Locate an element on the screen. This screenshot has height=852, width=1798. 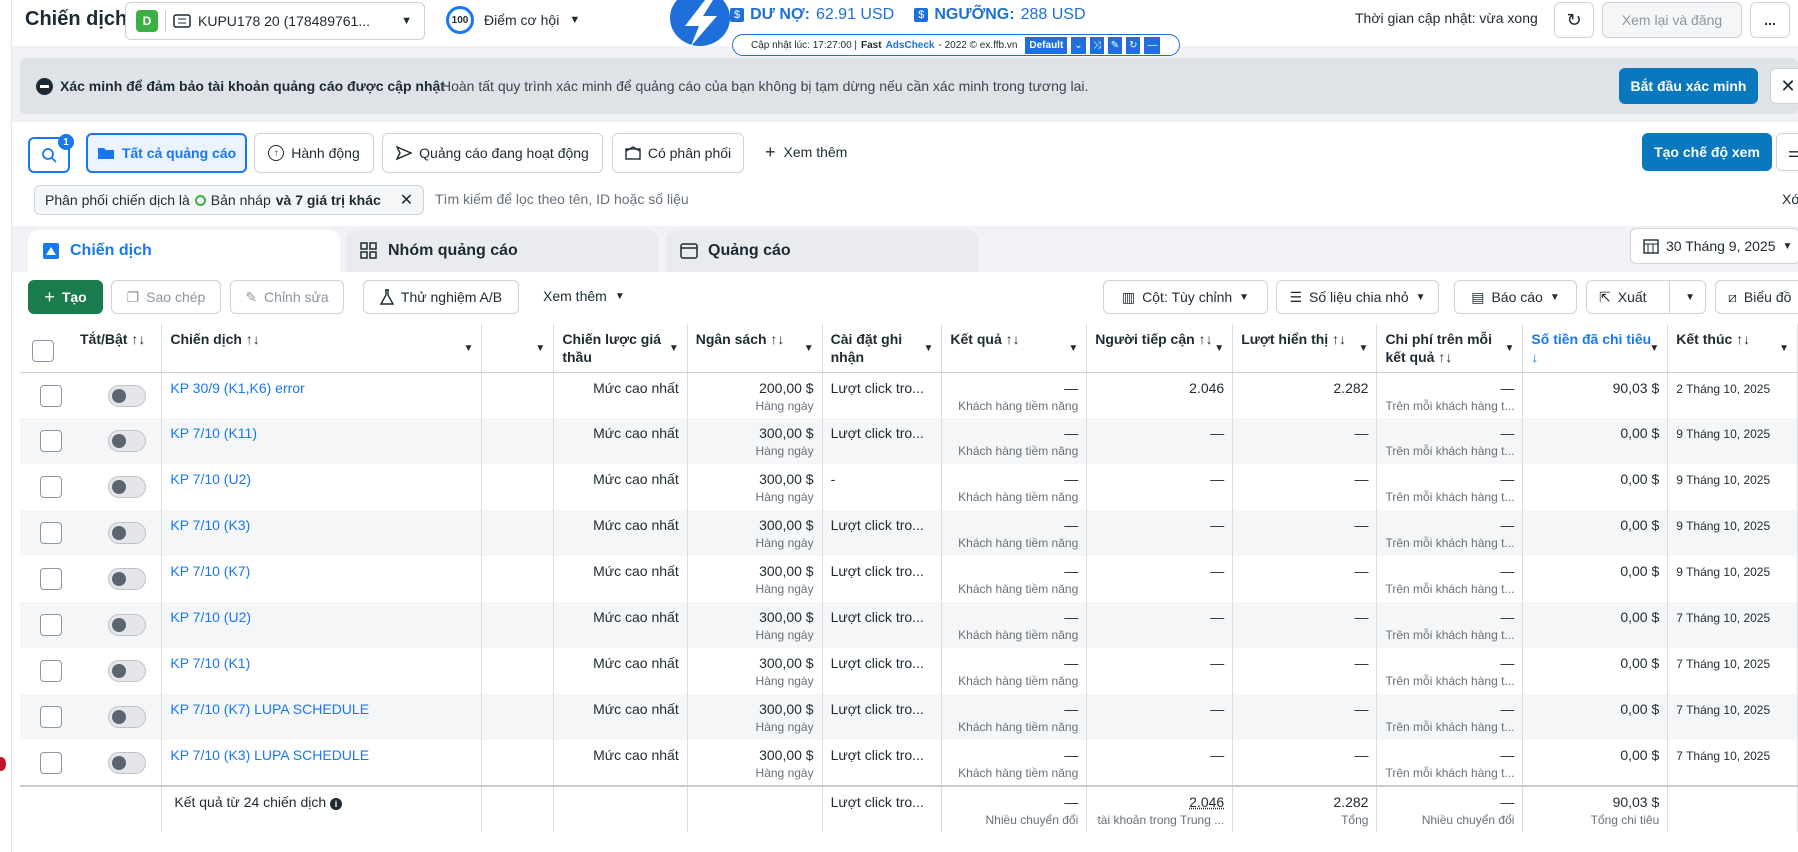
campaign-name-link: KP 7/10 (K7) LUPA SCHEDULE is located at coordinates (269, 709).